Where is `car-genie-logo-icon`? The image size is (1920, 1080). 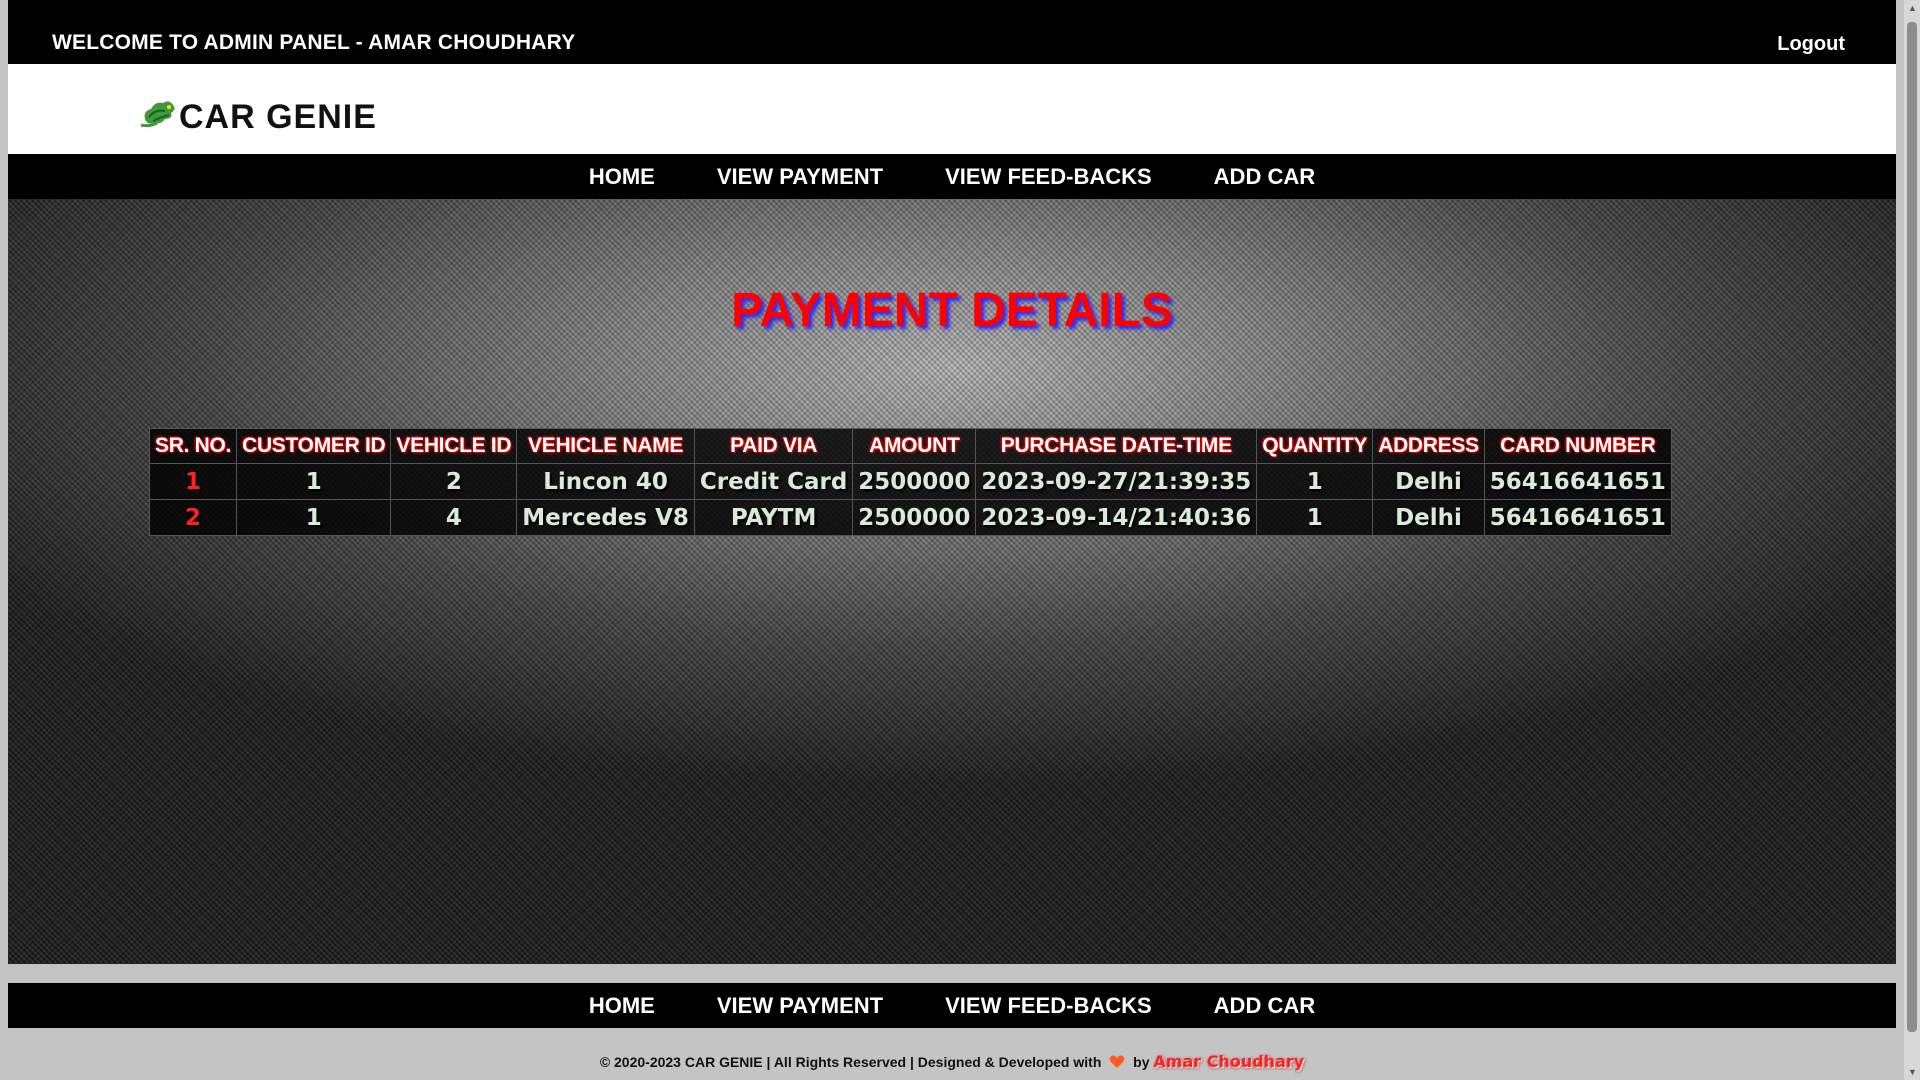 car-genie-logo-icon is located at coordinates (159, 114).